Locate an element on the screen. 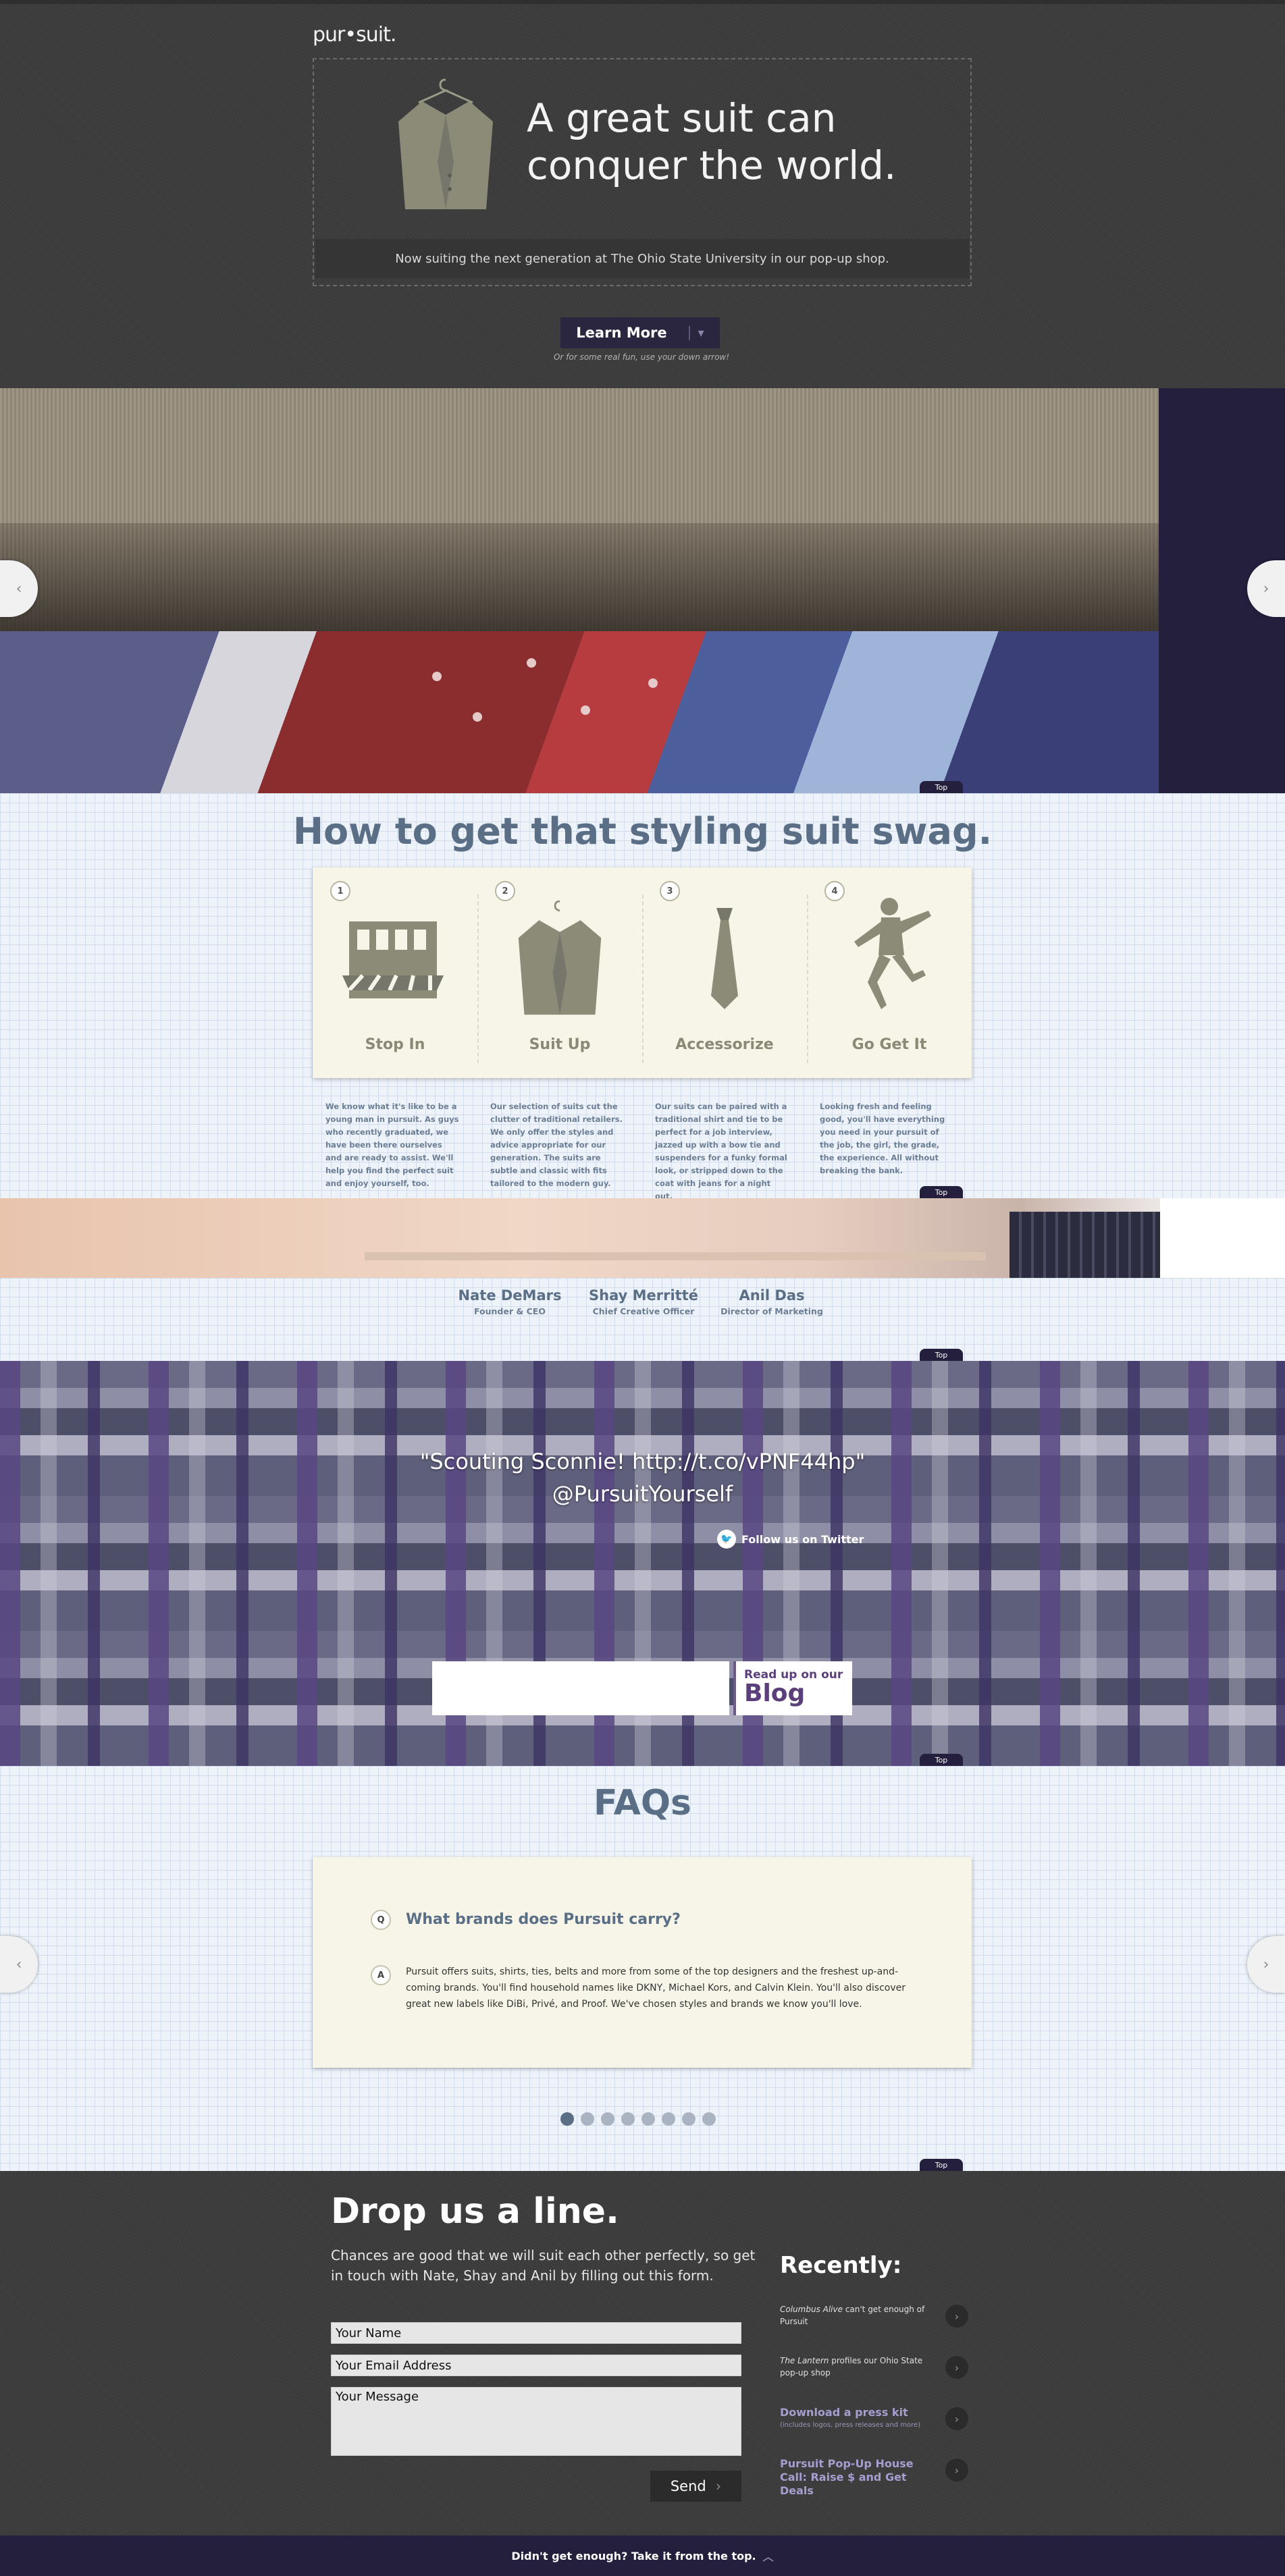 The width and height of the screenshot is (1285, 2576). member-name: Shay Merritté is located at coordinates (643, 1295).